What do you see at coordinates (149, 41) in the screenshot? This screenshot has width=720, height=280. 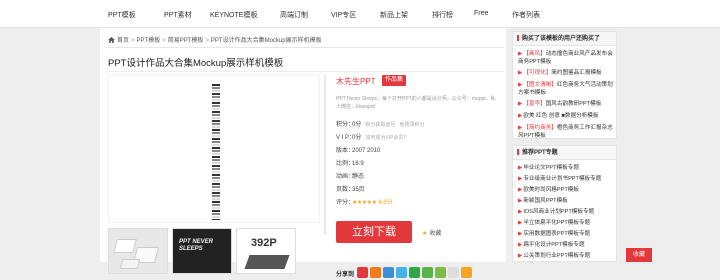 I see `breadcrumb-ppt-templates: PPT模板` at bounding box center [149, 41].